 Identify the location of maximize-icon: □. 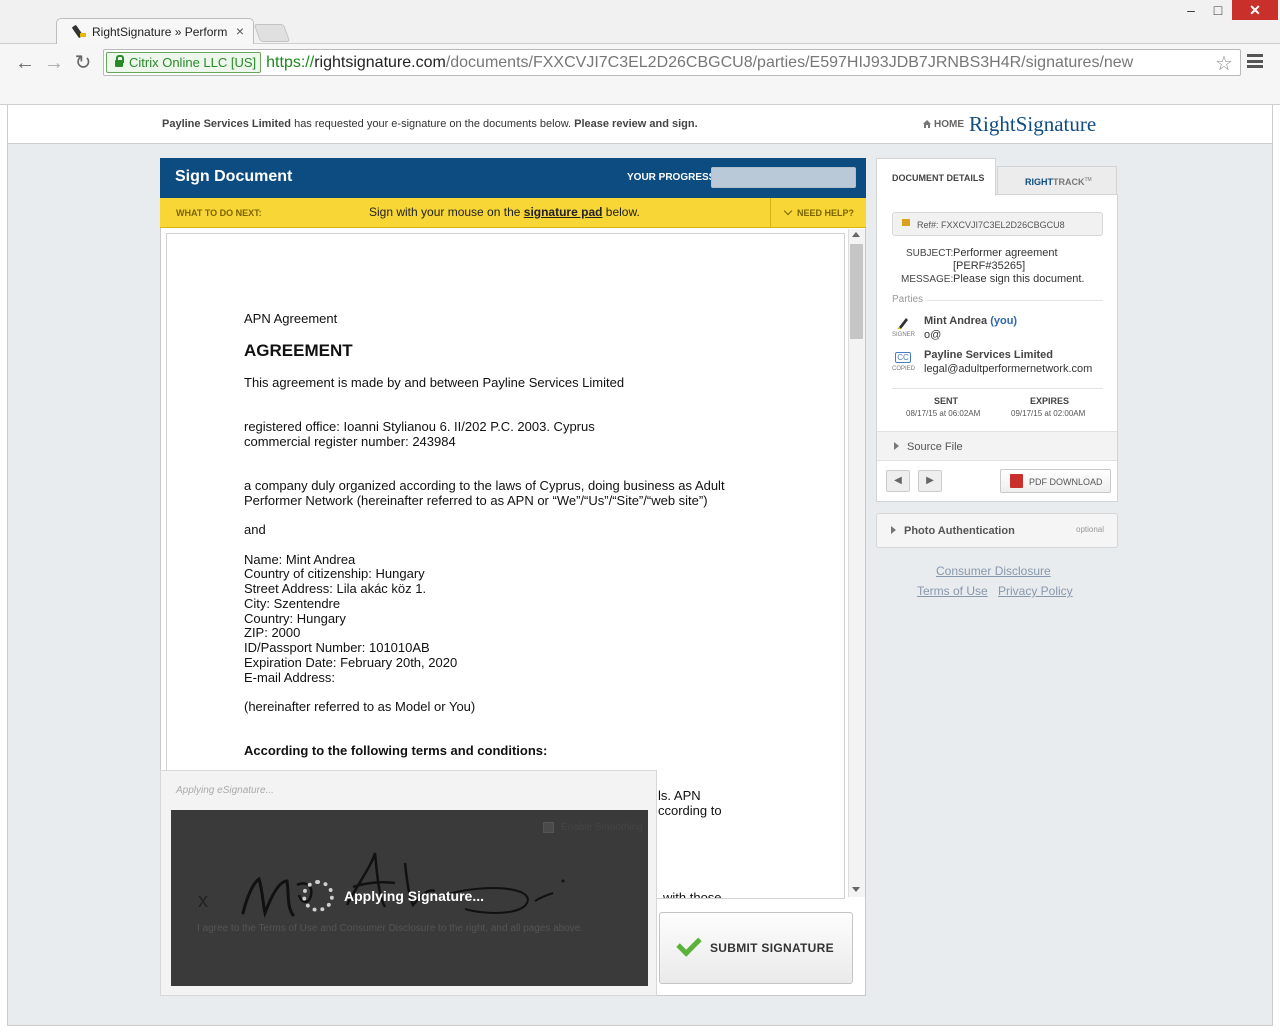
(1218, 10).